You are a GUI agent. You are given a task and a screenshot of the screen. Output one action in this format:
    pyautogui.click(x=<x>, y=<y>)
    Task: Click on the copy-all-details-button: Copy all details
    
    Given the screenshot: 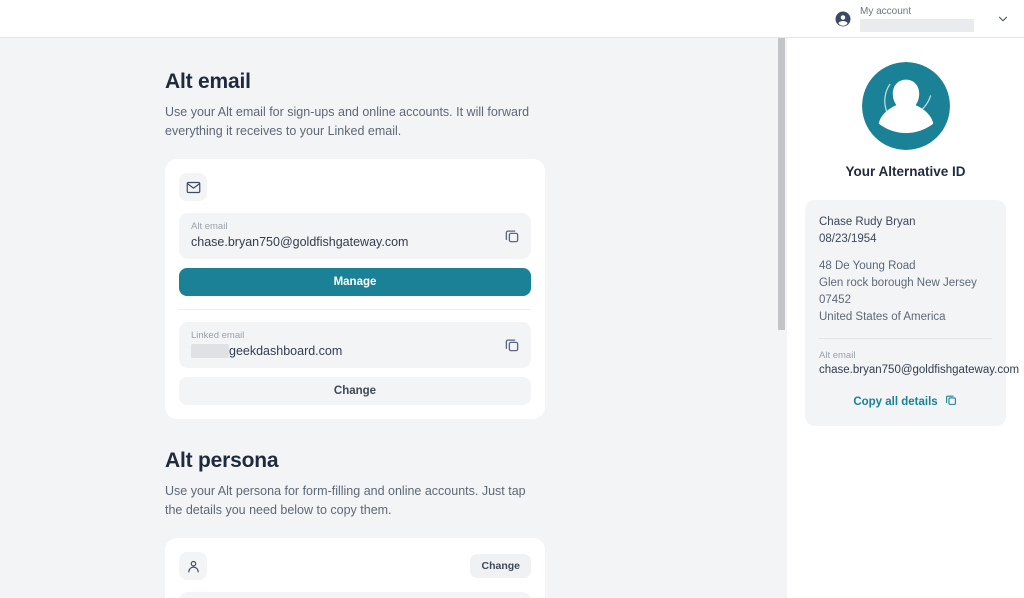 What is the action you would take?
    pyautogui.click(x=905, y=403)
    